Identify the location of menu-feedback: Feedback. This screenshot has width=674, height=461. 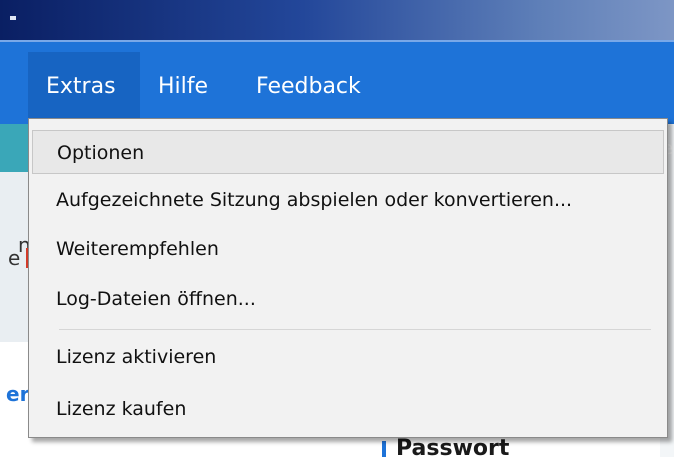
(299, 87).